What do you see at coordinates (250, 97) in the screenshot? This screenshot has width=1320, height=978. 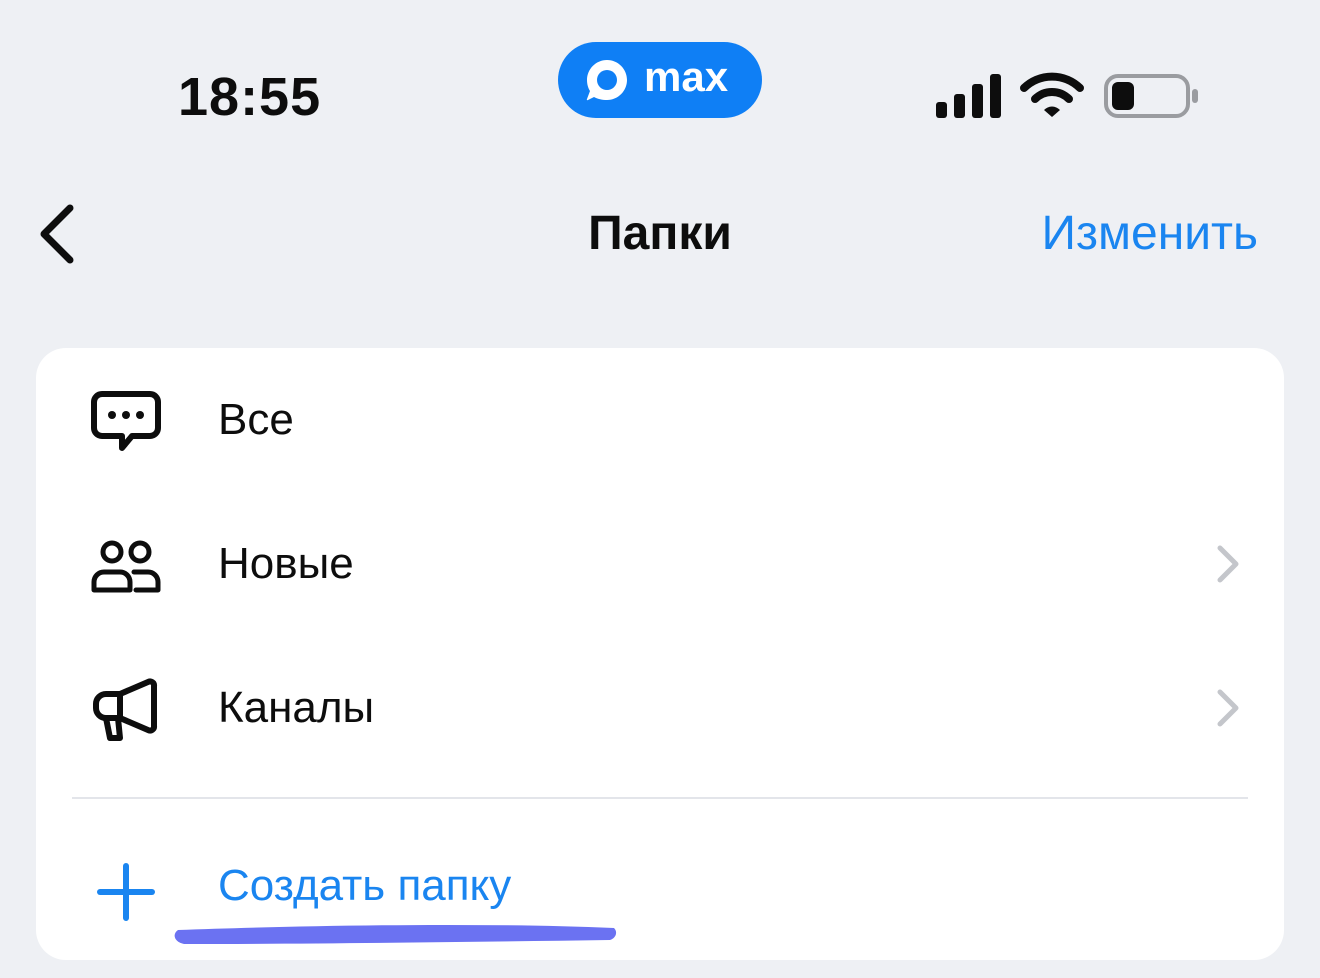 I see `status-time: 18:55` at bounding box center [250, 97].